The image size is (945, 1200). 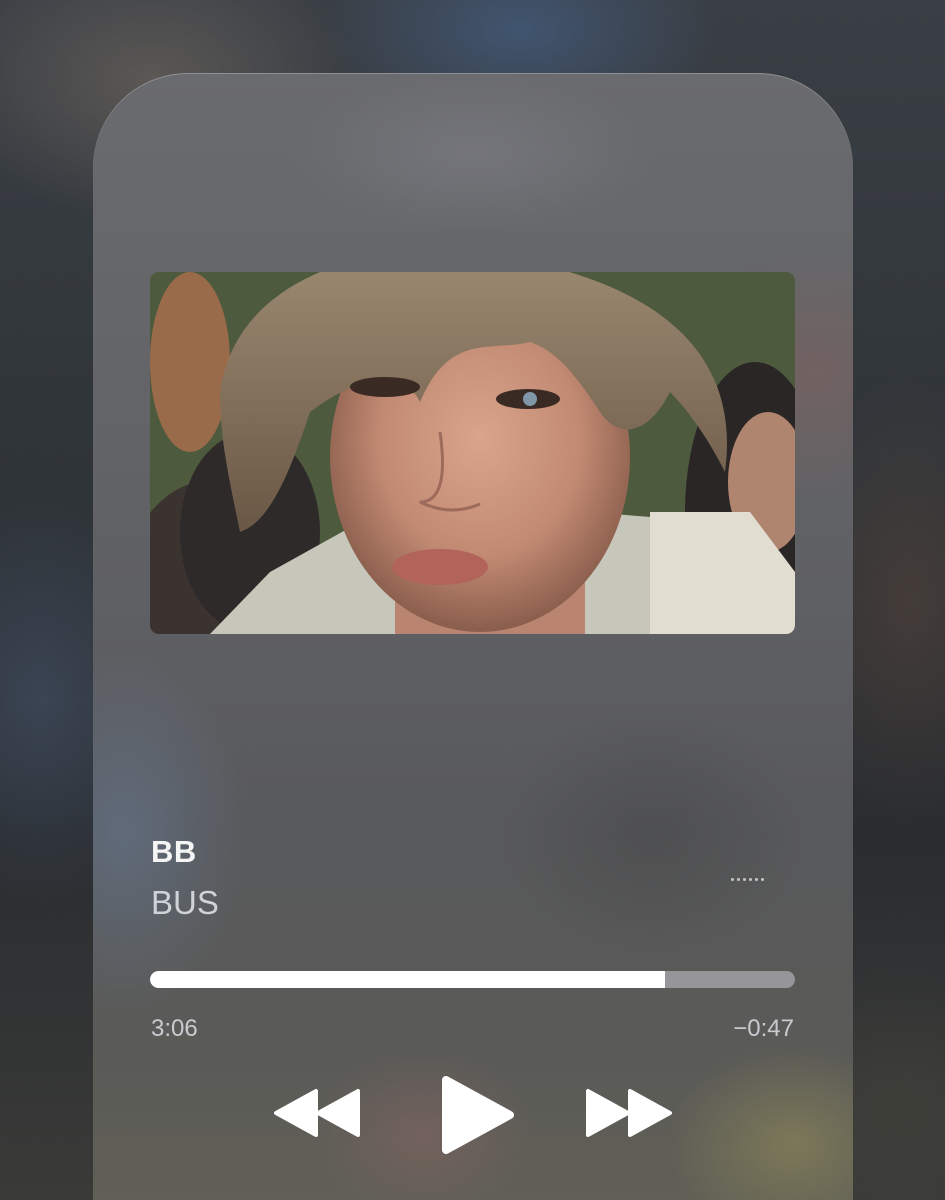 What do you see at coordinates (185, 902) in the screenshot?
I see `track-artist: BUS` at bounding box center [185, 902].